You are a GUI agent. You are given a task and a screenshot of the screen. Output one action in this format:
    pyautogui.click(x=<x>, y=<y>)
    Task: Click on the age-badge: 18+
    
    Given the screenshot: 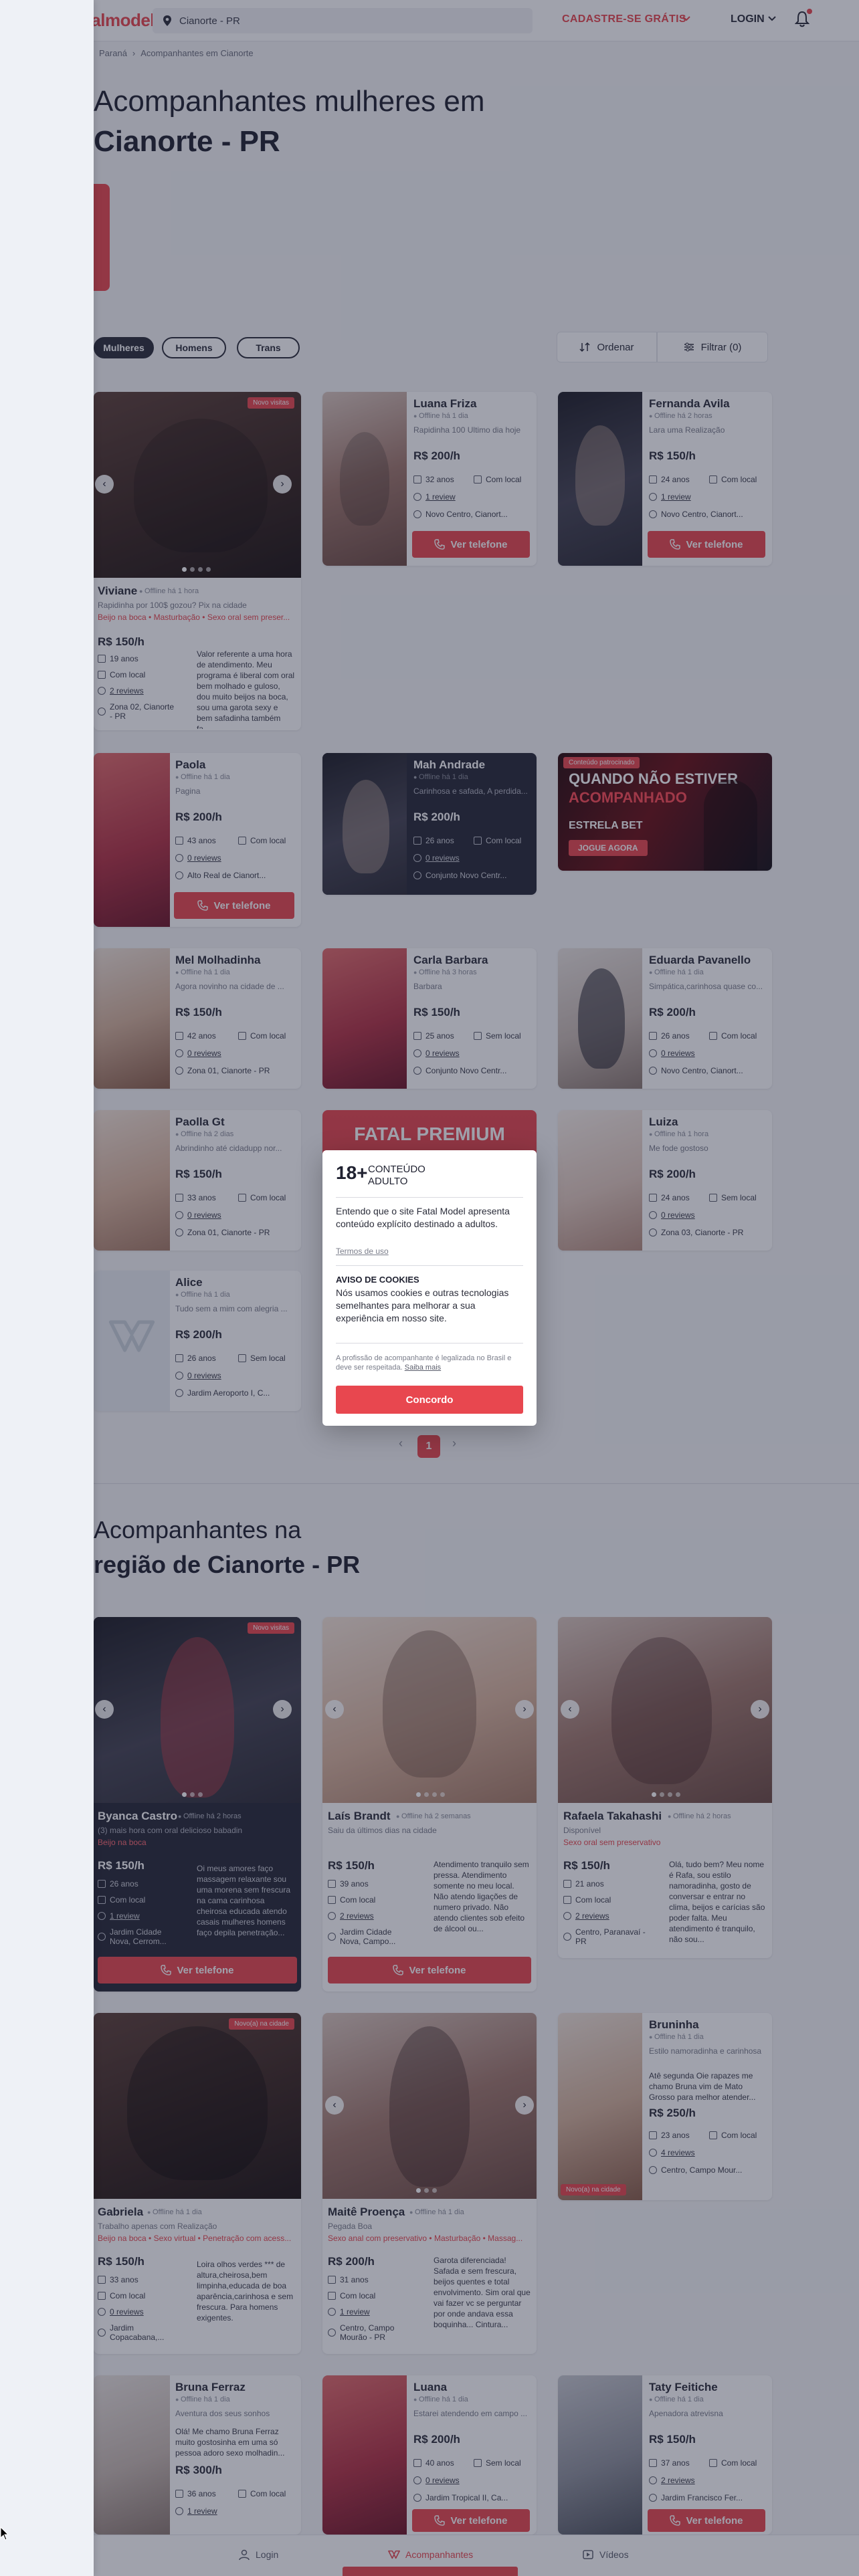 What is the action you would take?
    pyautogui.click(x=352, y=1172)
    